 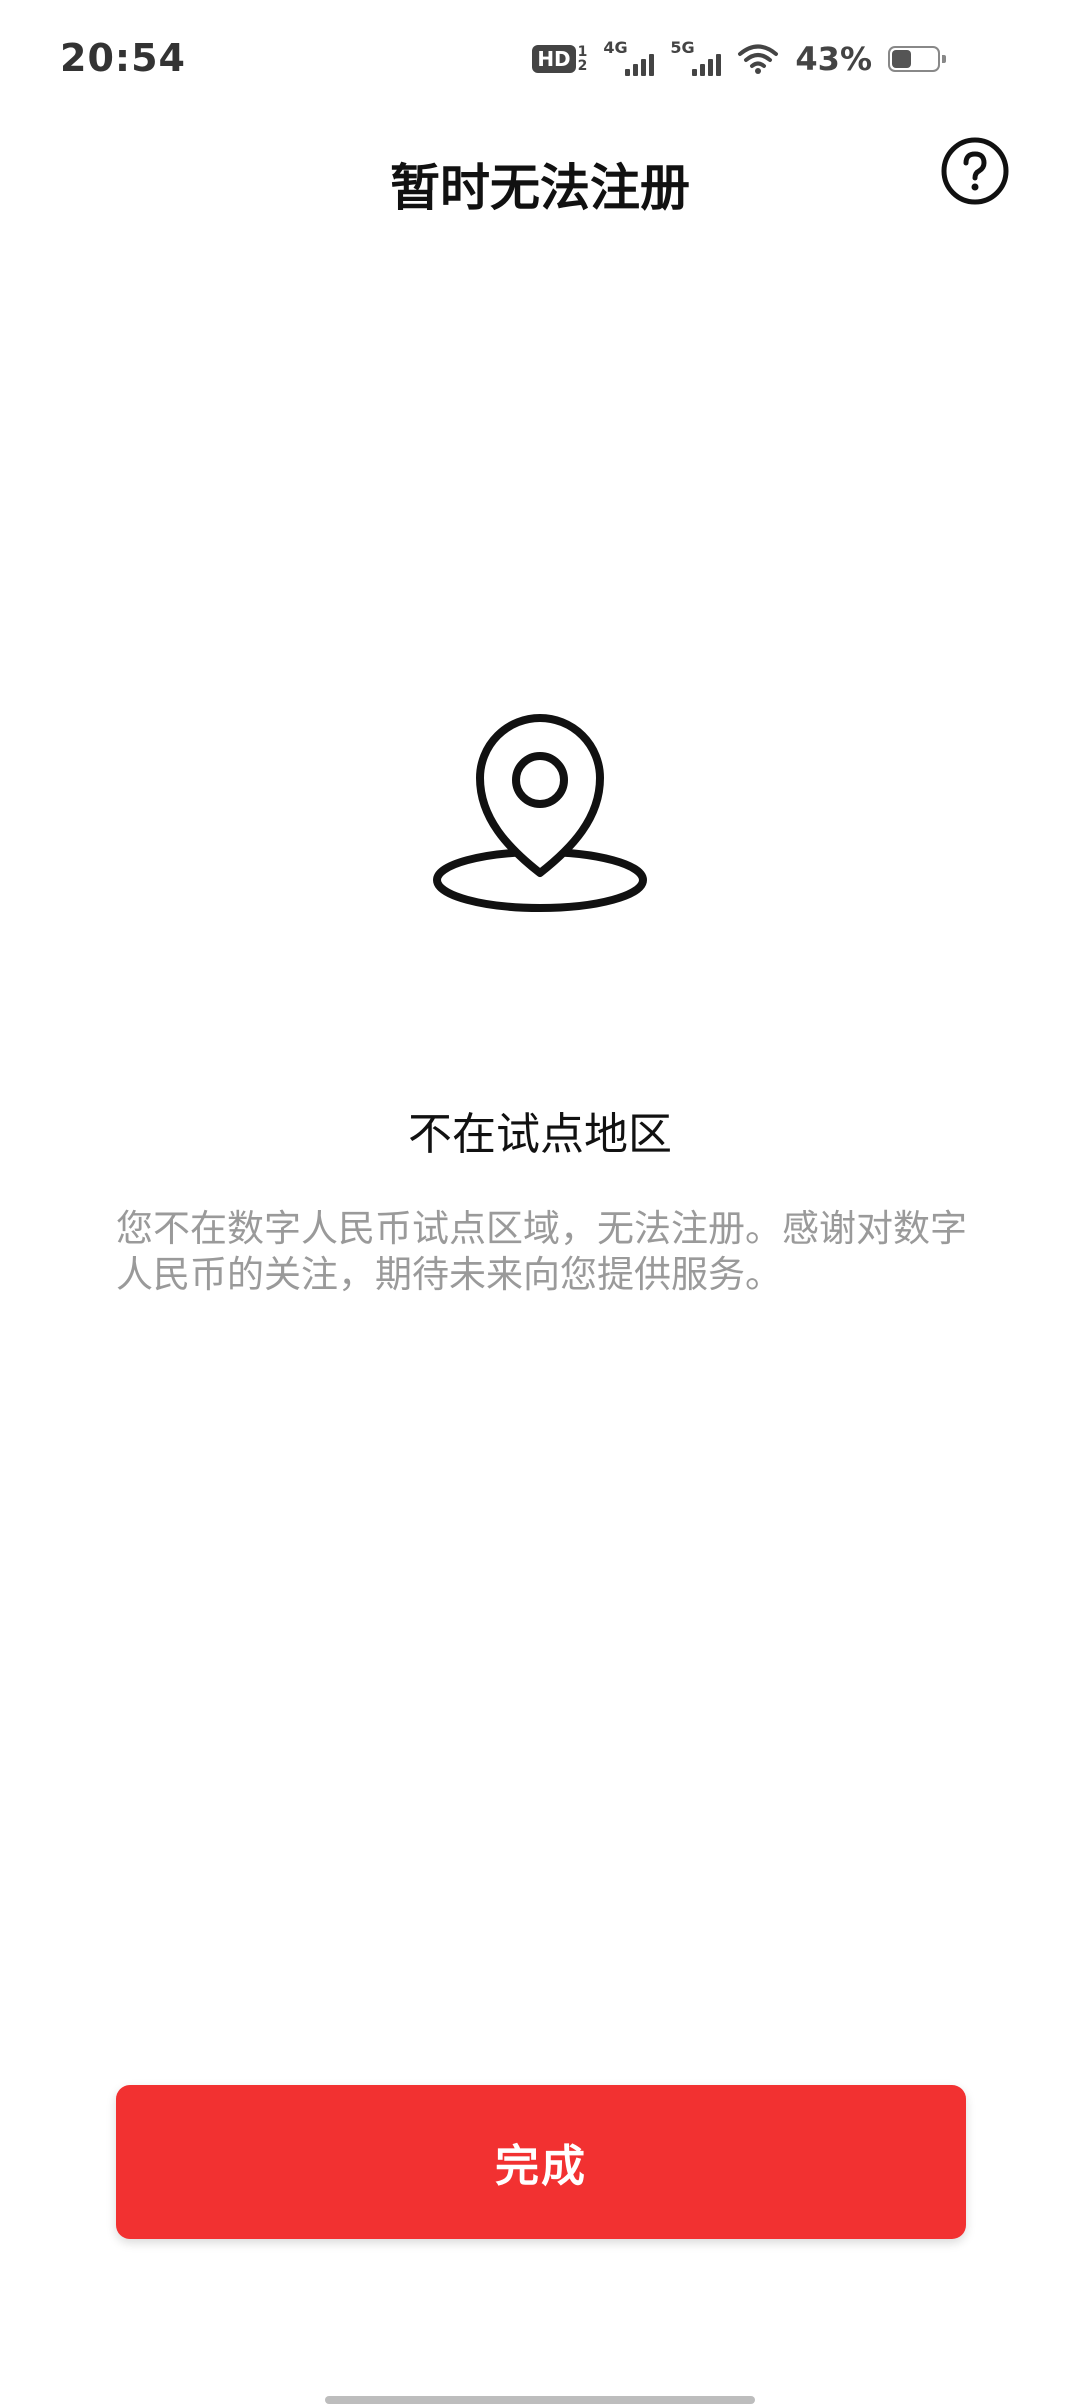 What do you see at coordinates (554, 59) in the screenshot?
I see `hd-badge-label: HD` at bounding box center [554, 59].